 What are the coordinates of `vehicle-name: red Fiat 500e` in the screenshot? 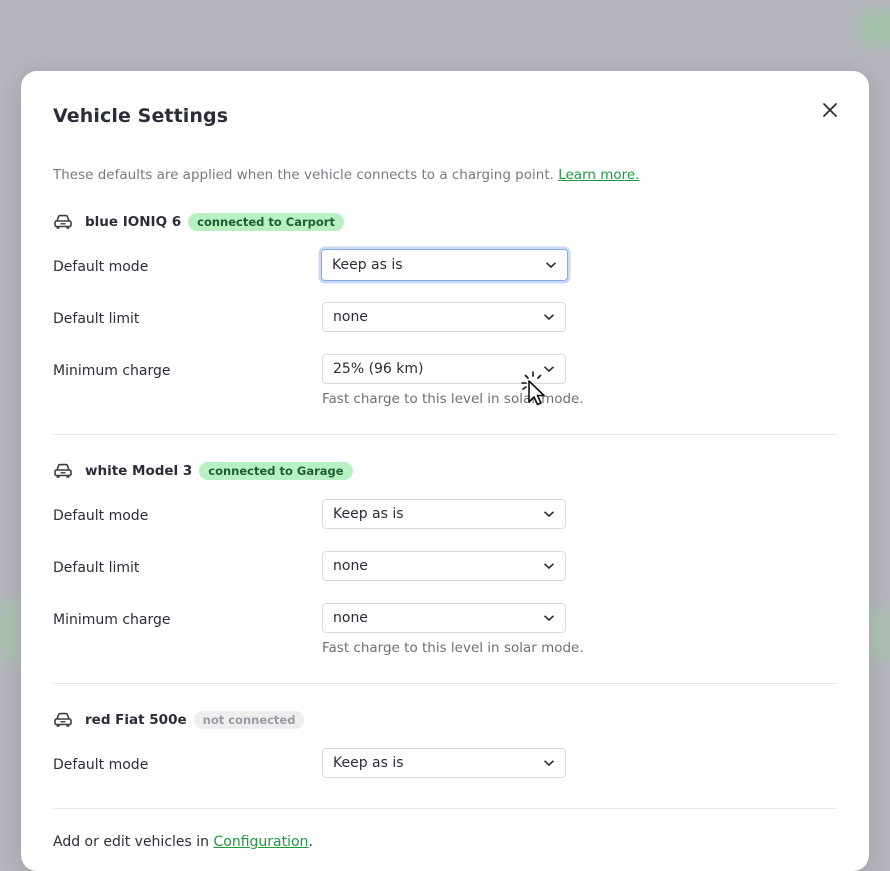 It's located at (136, 720).